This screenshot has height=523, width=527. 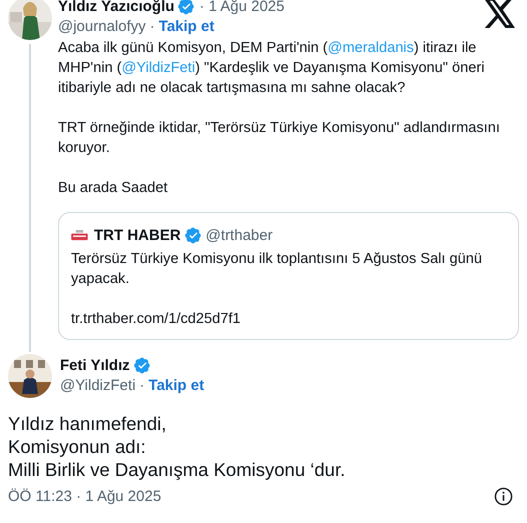 I want to click on news-logo-icon, so click(x=79, y=235).